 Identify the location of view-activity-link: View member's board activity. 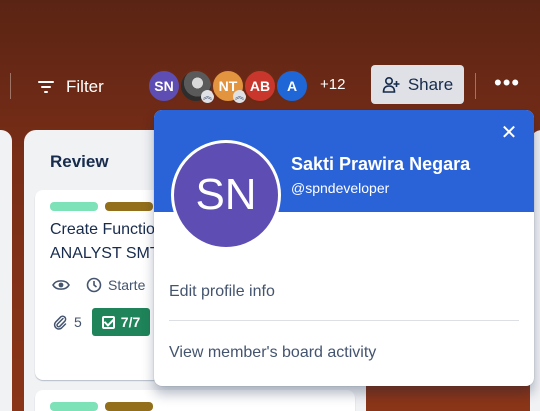
(272, 353).